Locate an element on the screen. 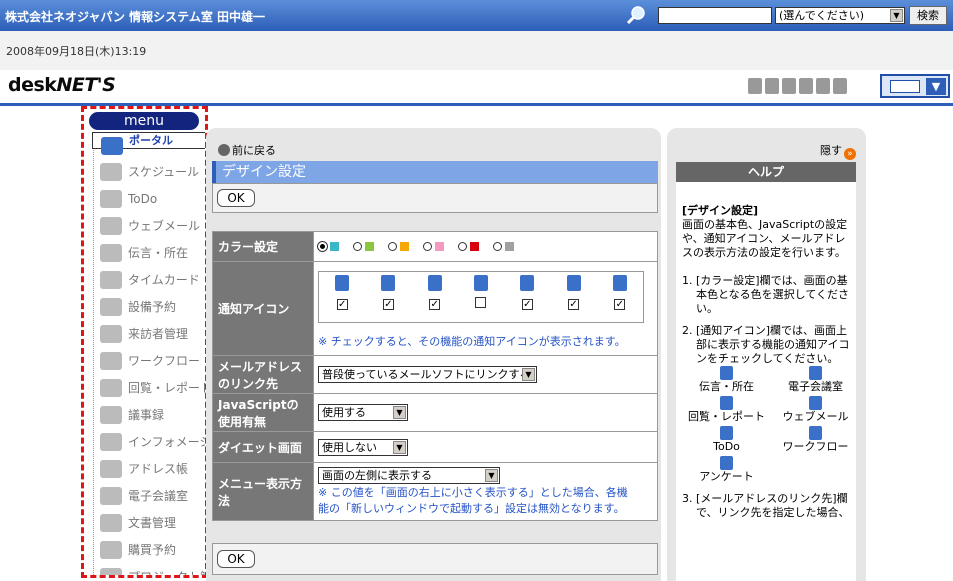 Image resolution: width=953 pixels, height=581 pixels. menu-item-label: インフォメーション is located at coordinates (166, 442).